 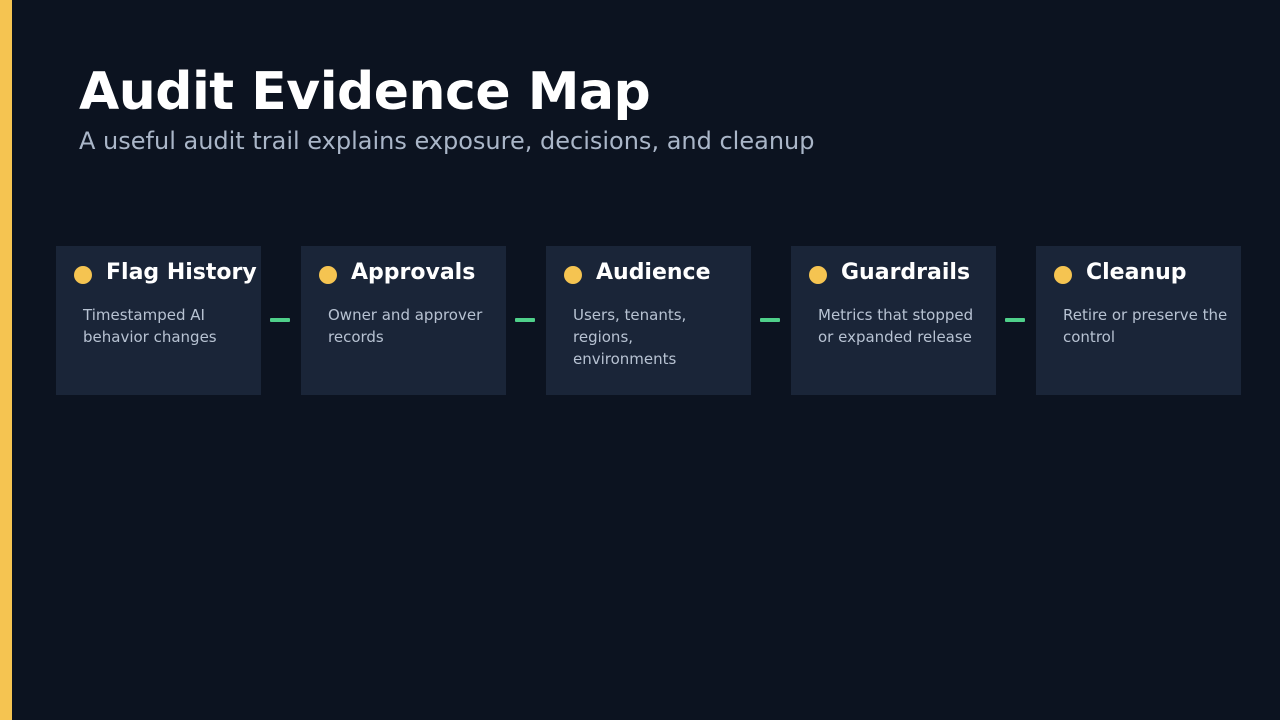 I want to click on step-description: Timestamped AI behavior changes, so click(x=150, y=326).